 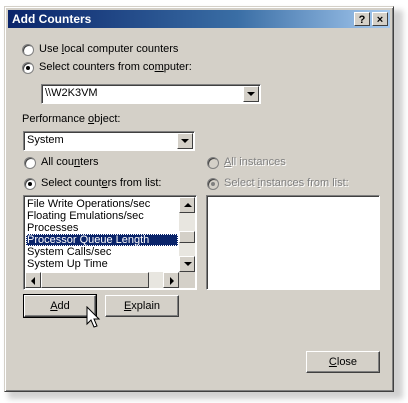 What do you see at coordinates (30, 163) in the screenshot?
I see `all-counters-radio` at bounding box center [30, 163].